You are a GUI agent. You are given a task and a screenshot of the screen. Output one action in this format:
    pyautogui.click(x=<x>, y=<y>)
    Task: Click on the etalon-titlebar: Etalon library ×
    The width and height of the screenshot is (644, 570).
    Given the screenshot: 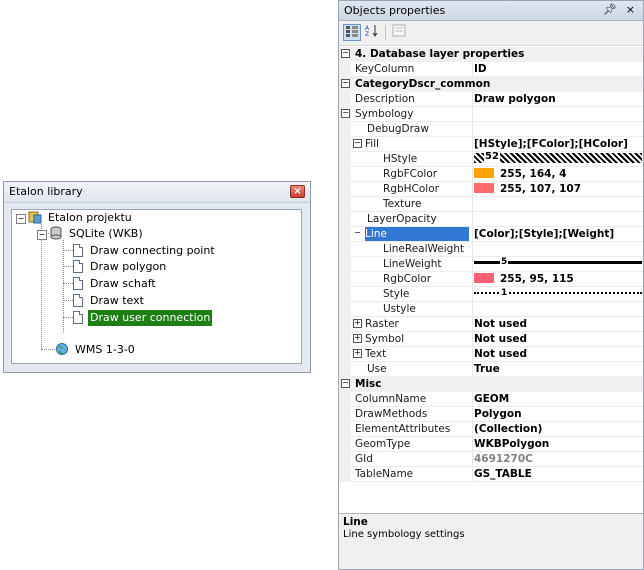 What is the action you would take?
    pyautogui.click(x=157, y=192)
    